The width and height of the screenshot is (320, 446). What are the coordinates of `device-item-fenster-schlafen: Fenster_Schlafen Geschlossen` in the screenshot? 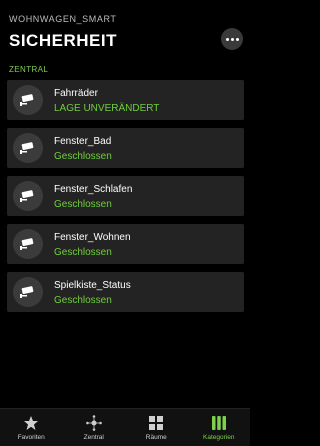 It's located at (125, 196).